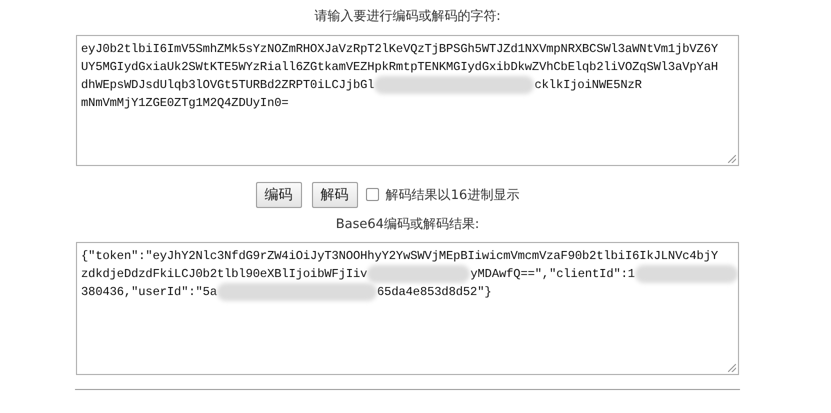 The image size is (831, 413). Describe the element at coordinates (453, 195) in the screenshot. I see `checkbox-label: 解码结果以16进制显示` at that location.